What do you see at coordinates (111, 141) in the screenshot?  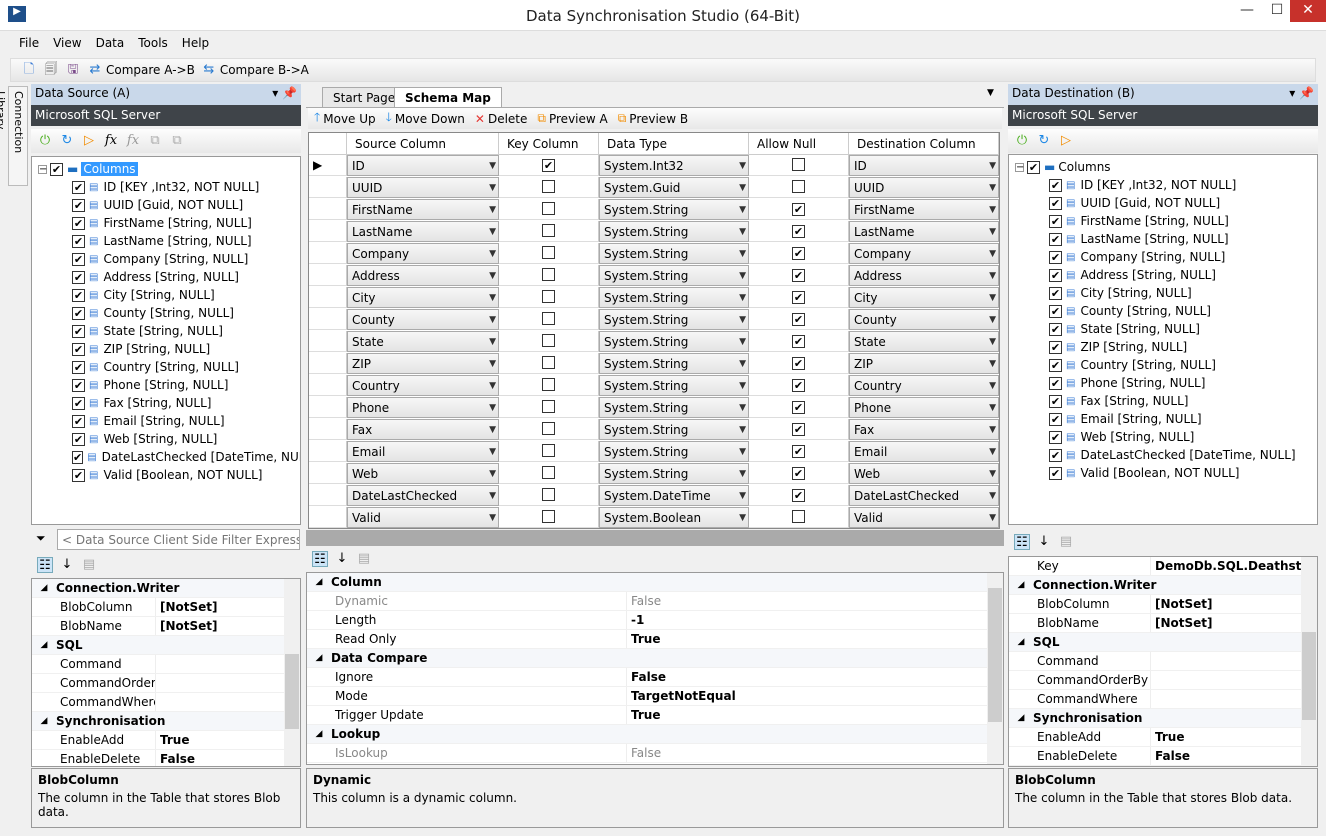 I see `function-icon: fx` at bounding box center [111, 141].